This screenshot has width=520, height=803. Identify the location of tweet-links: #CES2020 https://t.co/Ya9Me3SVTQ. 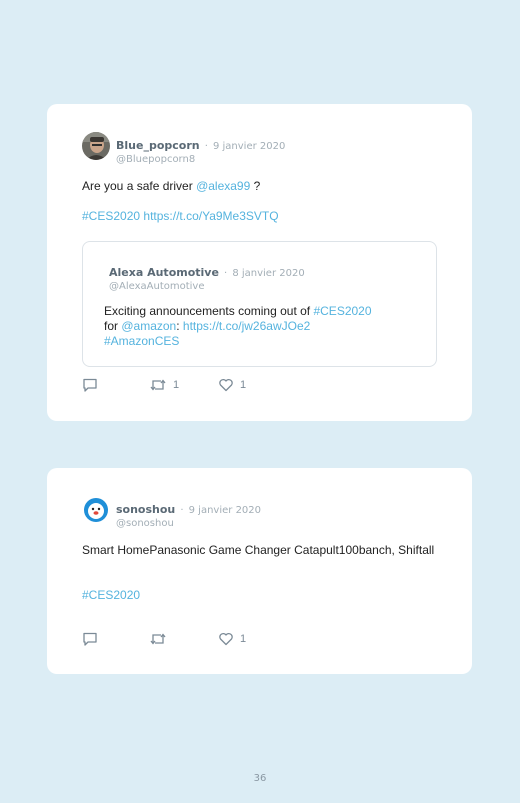
(180, 216).